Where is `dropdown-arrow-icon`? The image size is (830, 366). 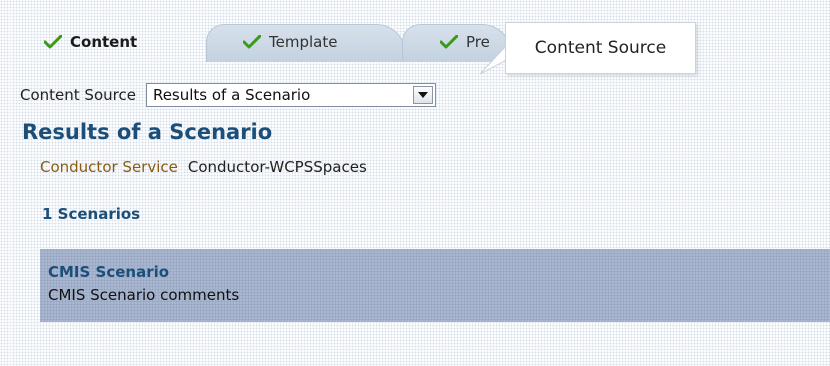 dropdown-arrow-icon is located at coordinates (422, 95).